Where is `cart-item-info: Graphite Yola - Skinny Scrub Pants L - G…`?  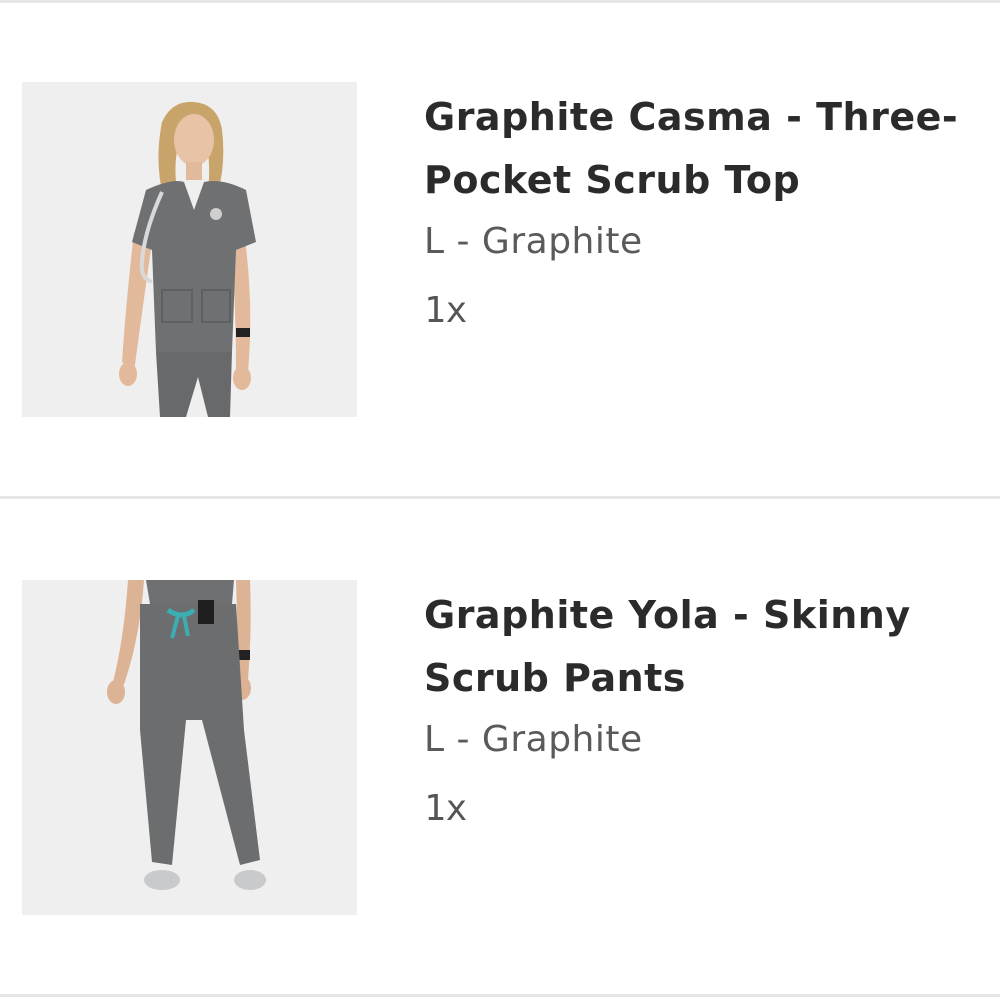
cart-item-info: Graphite Yola - Skinny Scrub Pants L - G… is located at coordinates (709, 709).